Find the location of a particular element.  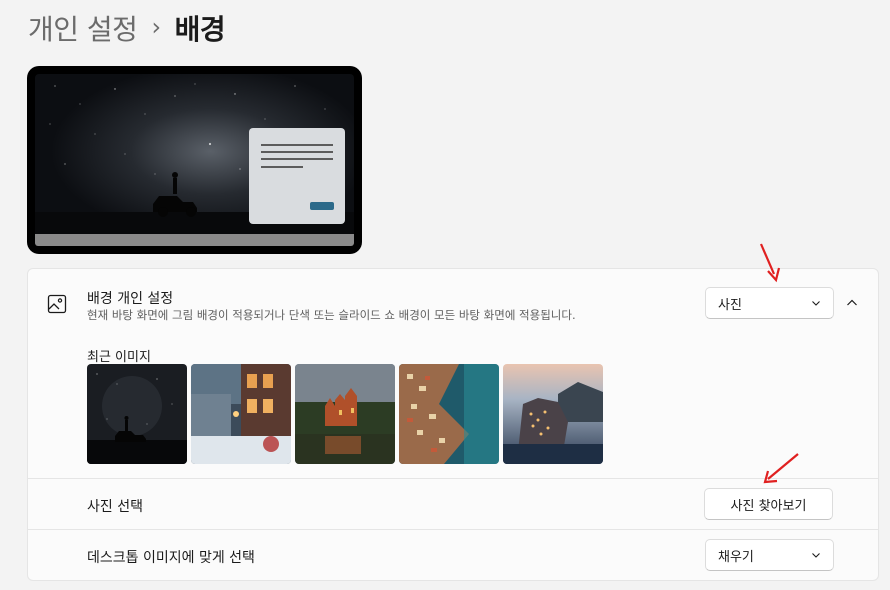

chevron-up-icon is located at coordinates (852, 302).